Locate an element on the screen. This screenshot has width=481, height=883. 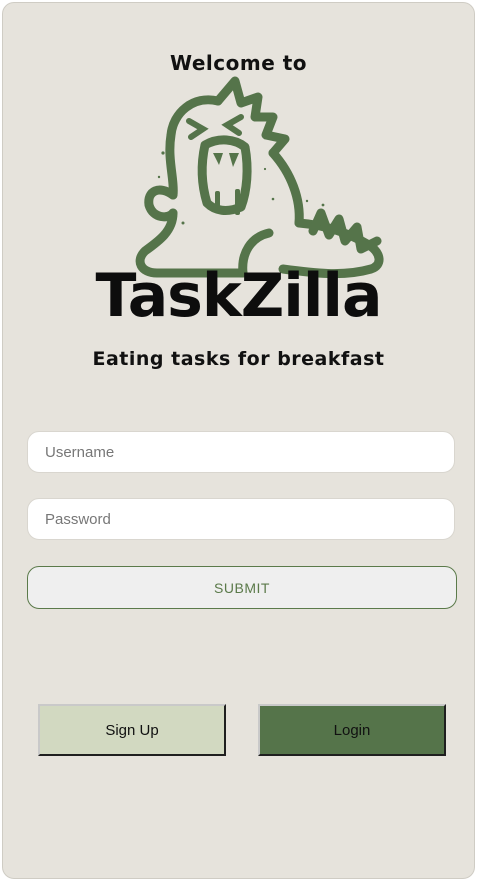
username-input is located at coordinates (241, 452).